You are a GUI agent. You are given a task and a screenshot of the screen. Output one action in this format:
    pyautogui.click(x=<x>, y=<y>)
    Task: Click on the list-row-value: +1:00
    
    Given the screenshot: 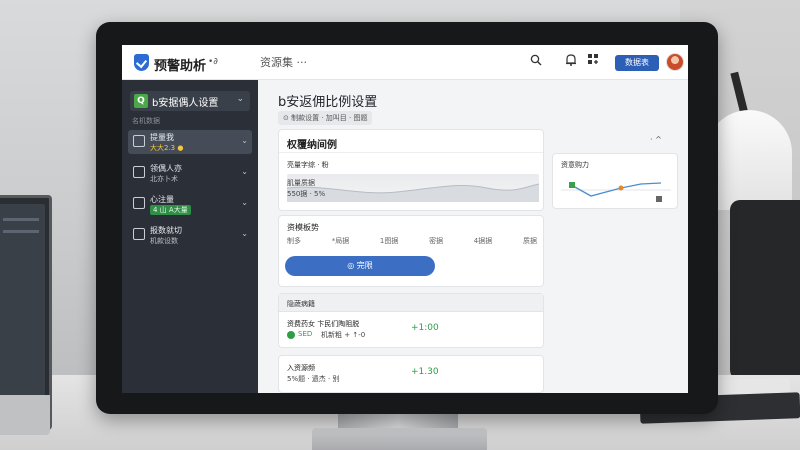 What is the action you would take?
    pyautogui.click(x=425, y=328)
    